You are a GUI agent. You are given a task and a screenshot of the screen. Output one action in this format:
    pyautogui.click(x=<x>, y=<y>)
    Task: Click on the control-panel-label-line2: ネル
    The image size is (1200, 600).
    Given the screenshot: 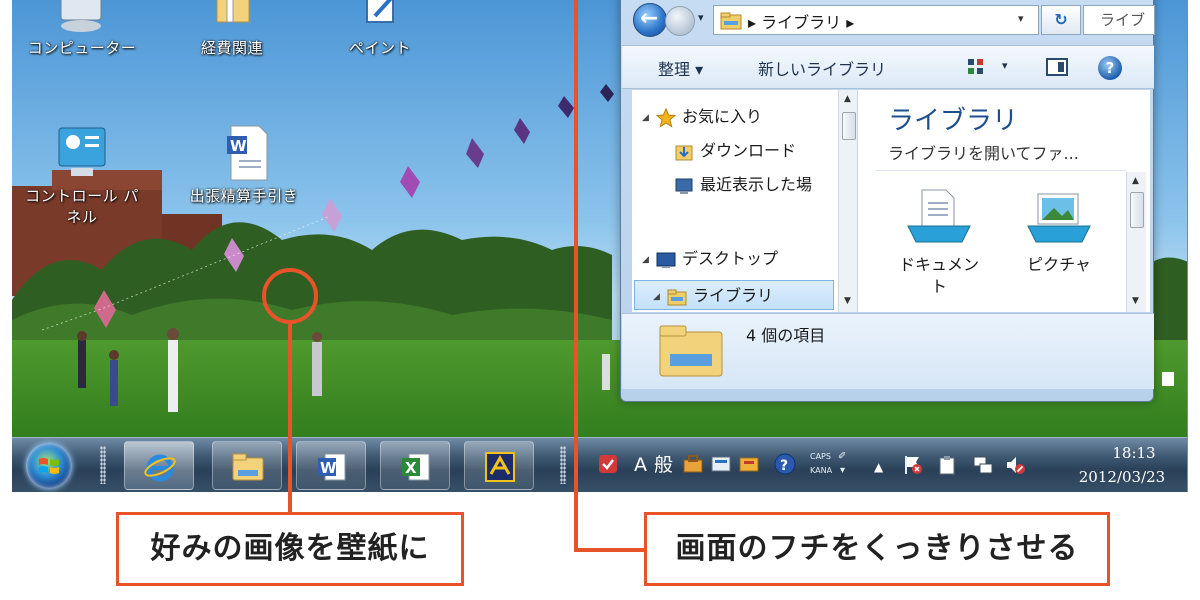 What is the action you would take?
    pyautogui.click(x=82, y=217)
    